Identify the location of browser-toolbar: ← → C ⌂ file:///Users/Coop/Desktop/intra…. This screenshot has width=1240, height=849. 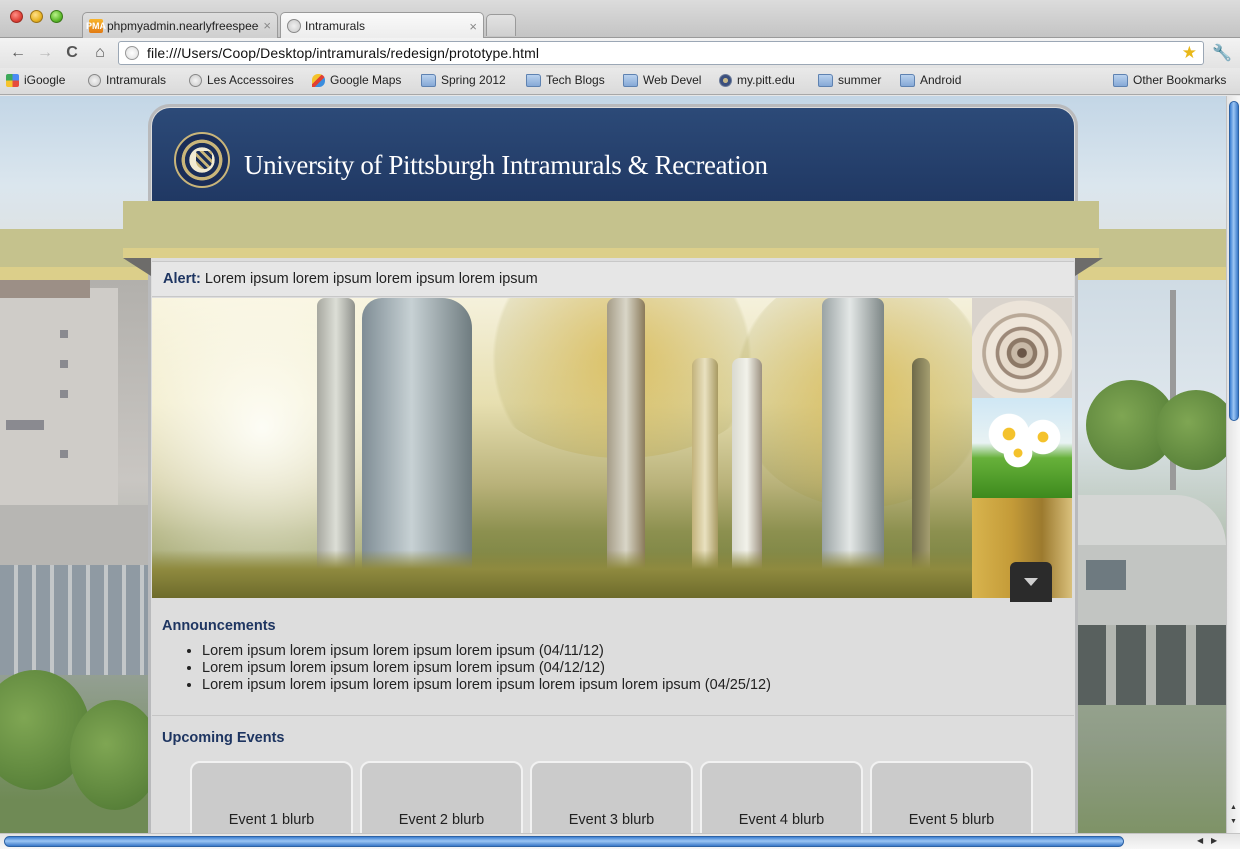
(620, 53).